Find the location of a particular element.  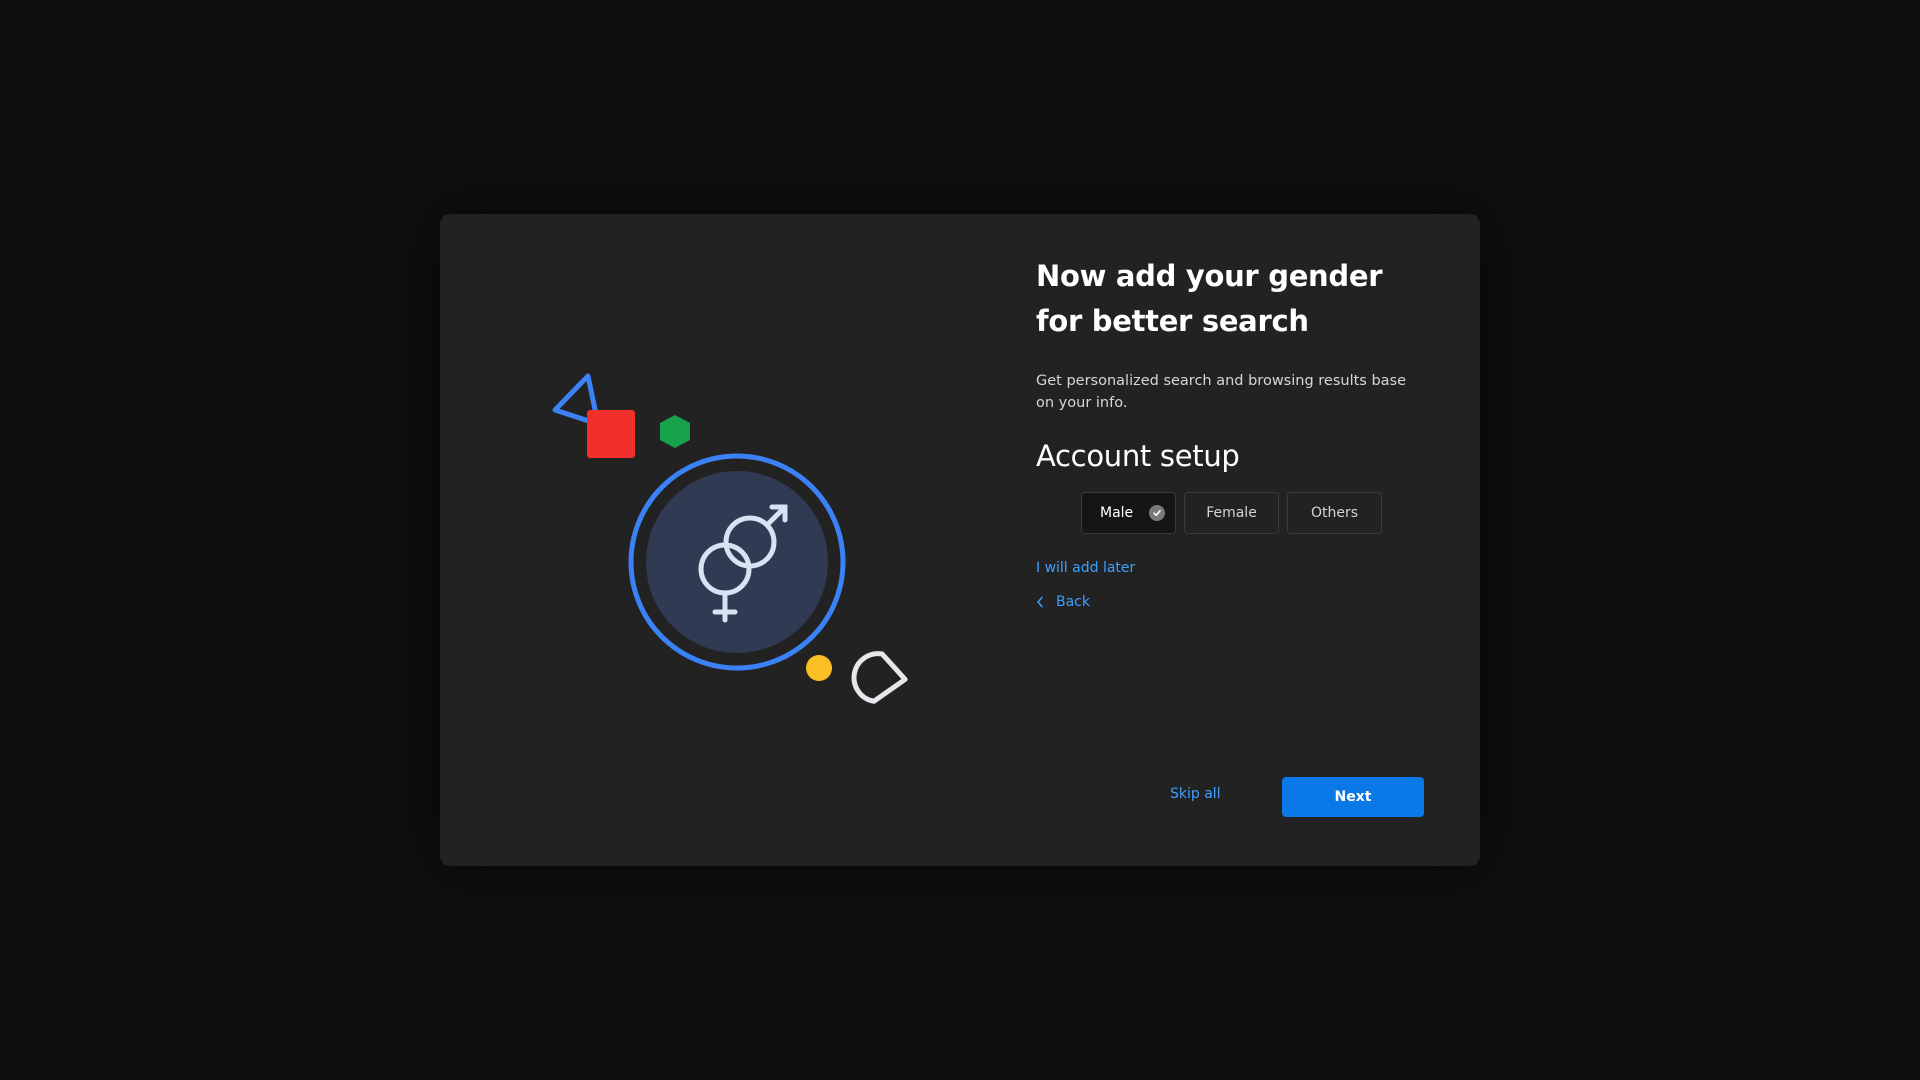

option-others: Others is located at coordinates (1334, 513).